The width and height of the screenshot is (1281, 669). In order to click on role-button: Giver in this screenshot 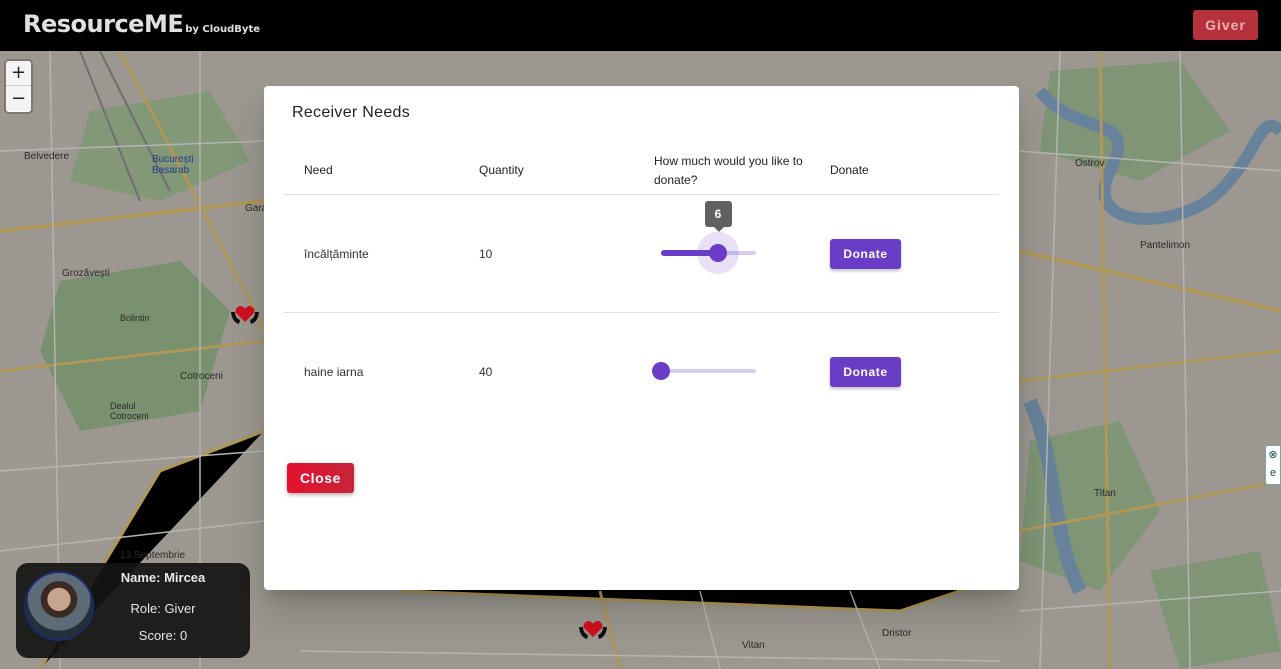, I will do `click(1225, 25)`.